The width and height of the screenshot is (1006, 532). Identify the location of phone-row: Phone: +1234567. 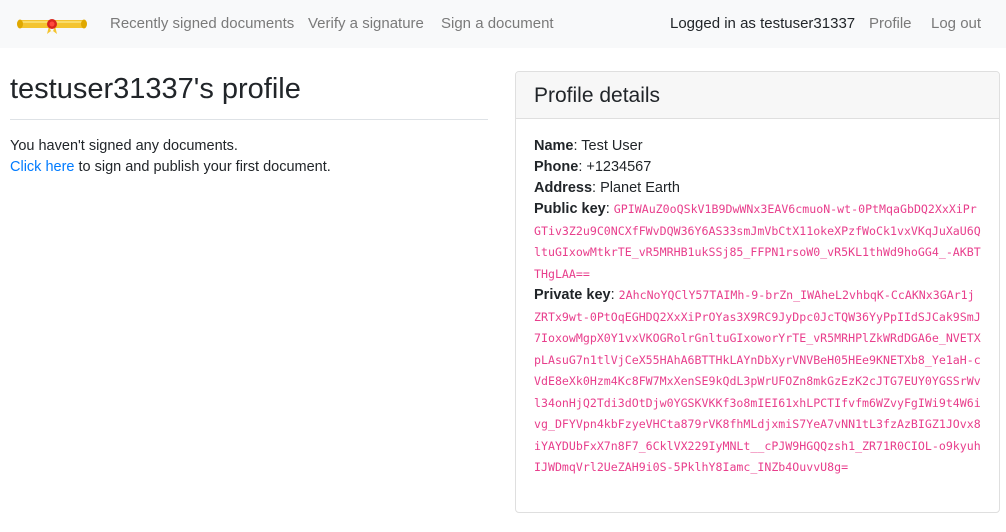
(593, 167).